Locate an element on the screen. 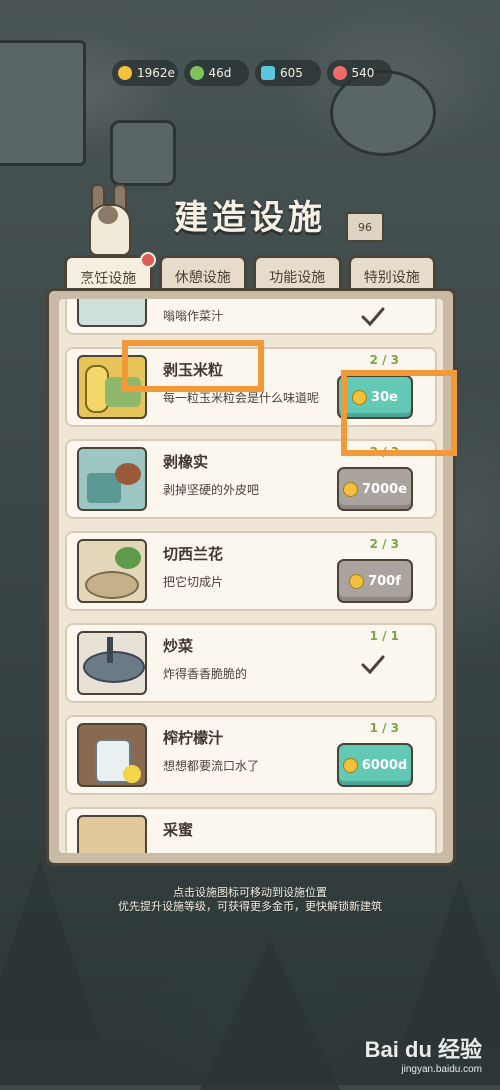 The height and width of the screenshot is (1090, 500). building-topleft is located at coordinates (43, 103).